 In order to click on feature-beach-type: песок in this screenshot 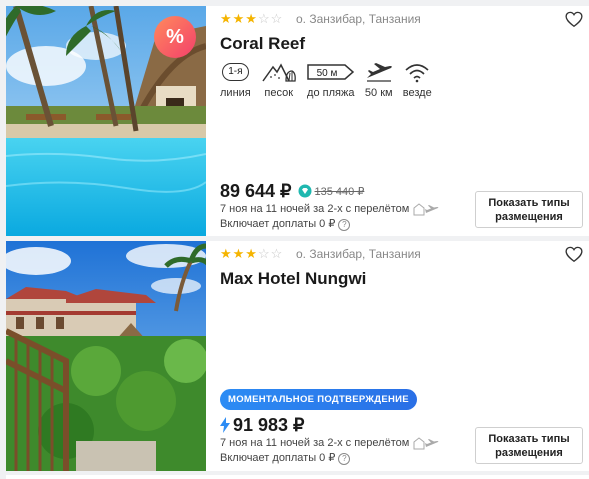, I will do `click(279, 80)`.